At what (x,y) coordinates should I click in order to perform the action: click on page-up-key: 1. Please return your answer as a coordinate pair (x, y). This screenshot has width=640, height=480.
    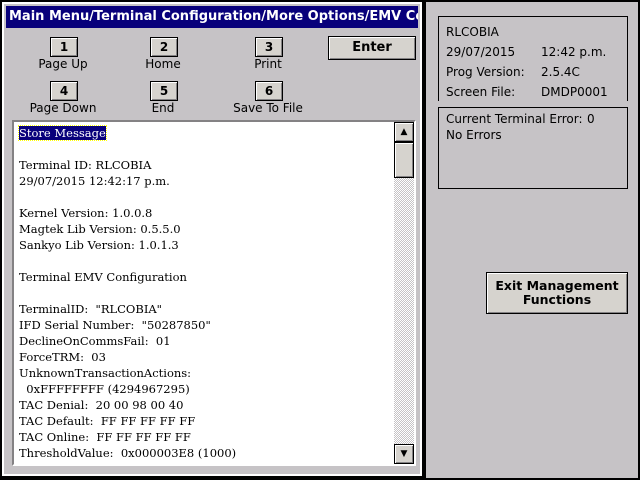
    Looking at the image, I should click on (64, 47).